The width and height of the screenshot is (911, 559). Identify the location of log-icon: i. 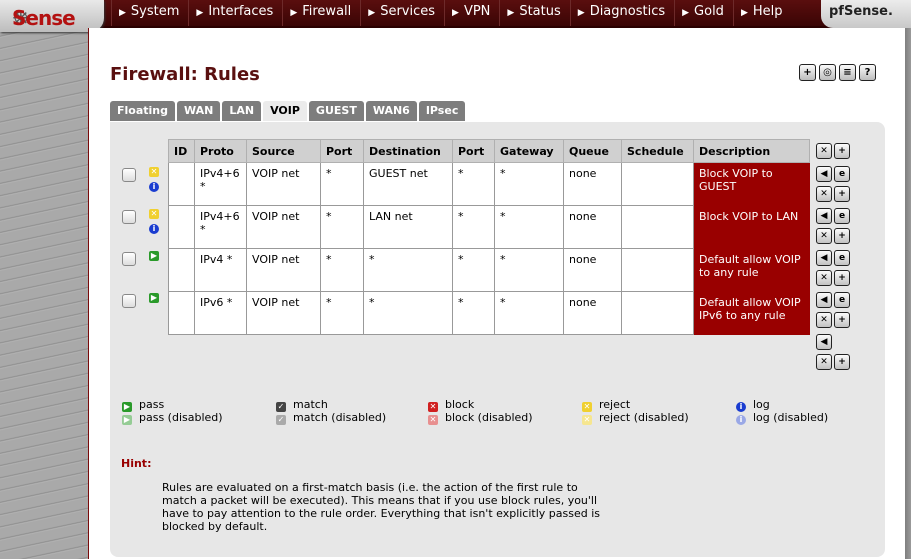
(154, 187).